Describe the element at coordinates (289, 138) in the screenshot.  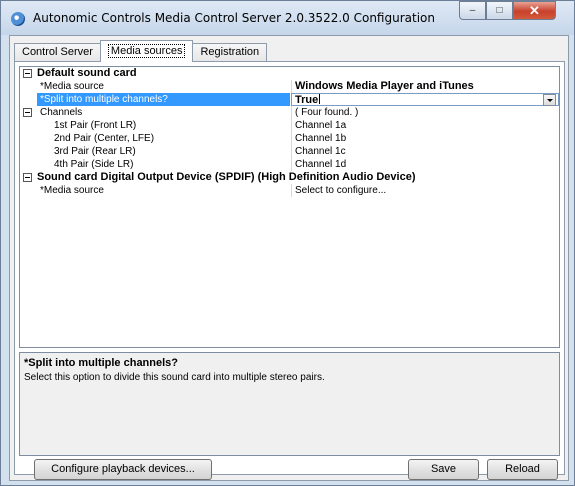
I see `channel-row: 2nd Pair (Center, LFE) Channel 1b` at that location.